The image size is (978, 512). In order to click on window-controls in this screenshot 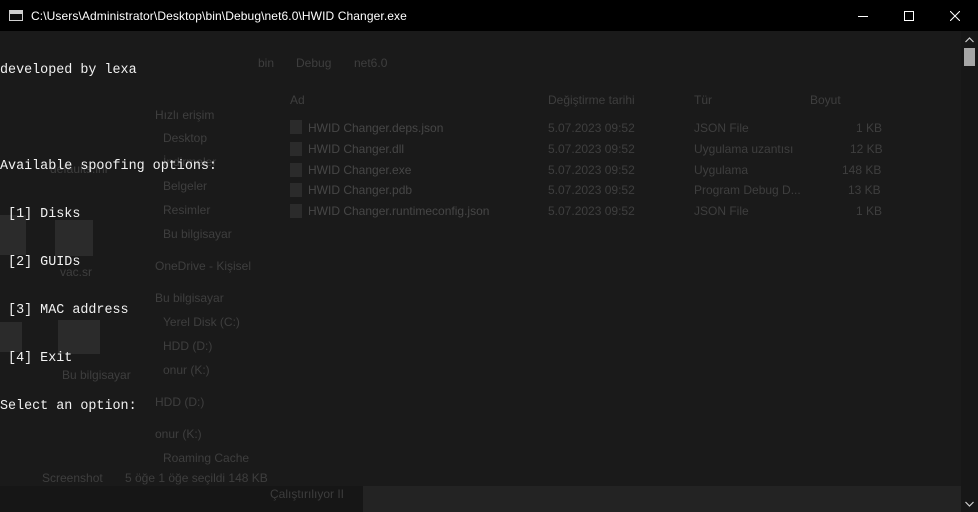, I will do `click(909, 15)`.